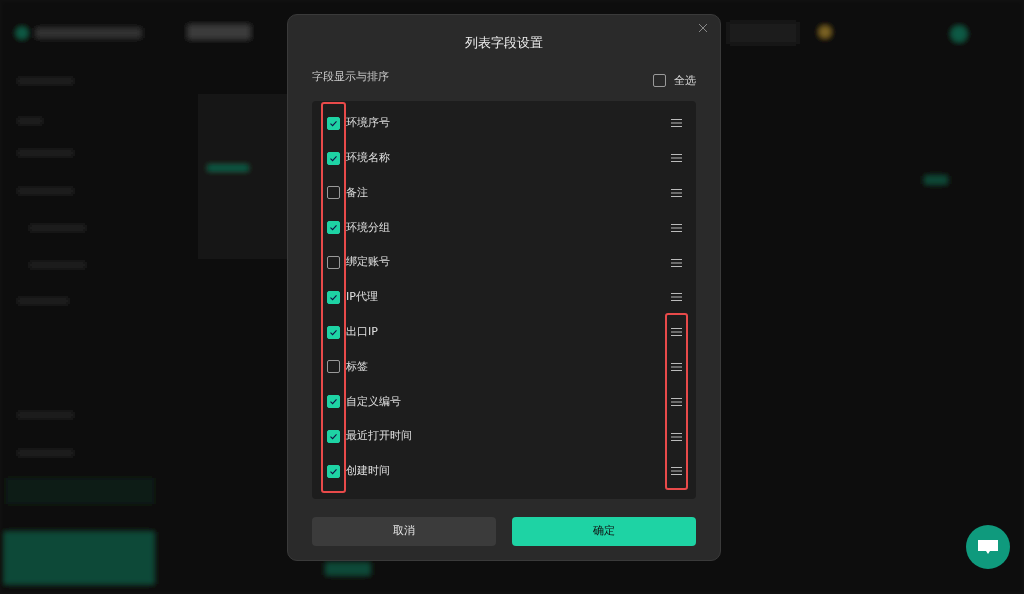 The width and height of the screenshot is (1024, 594). Describe the element at coordinates (504, 43) in the screenshot. I see `dialog-title: 列表字段设置` at that location.